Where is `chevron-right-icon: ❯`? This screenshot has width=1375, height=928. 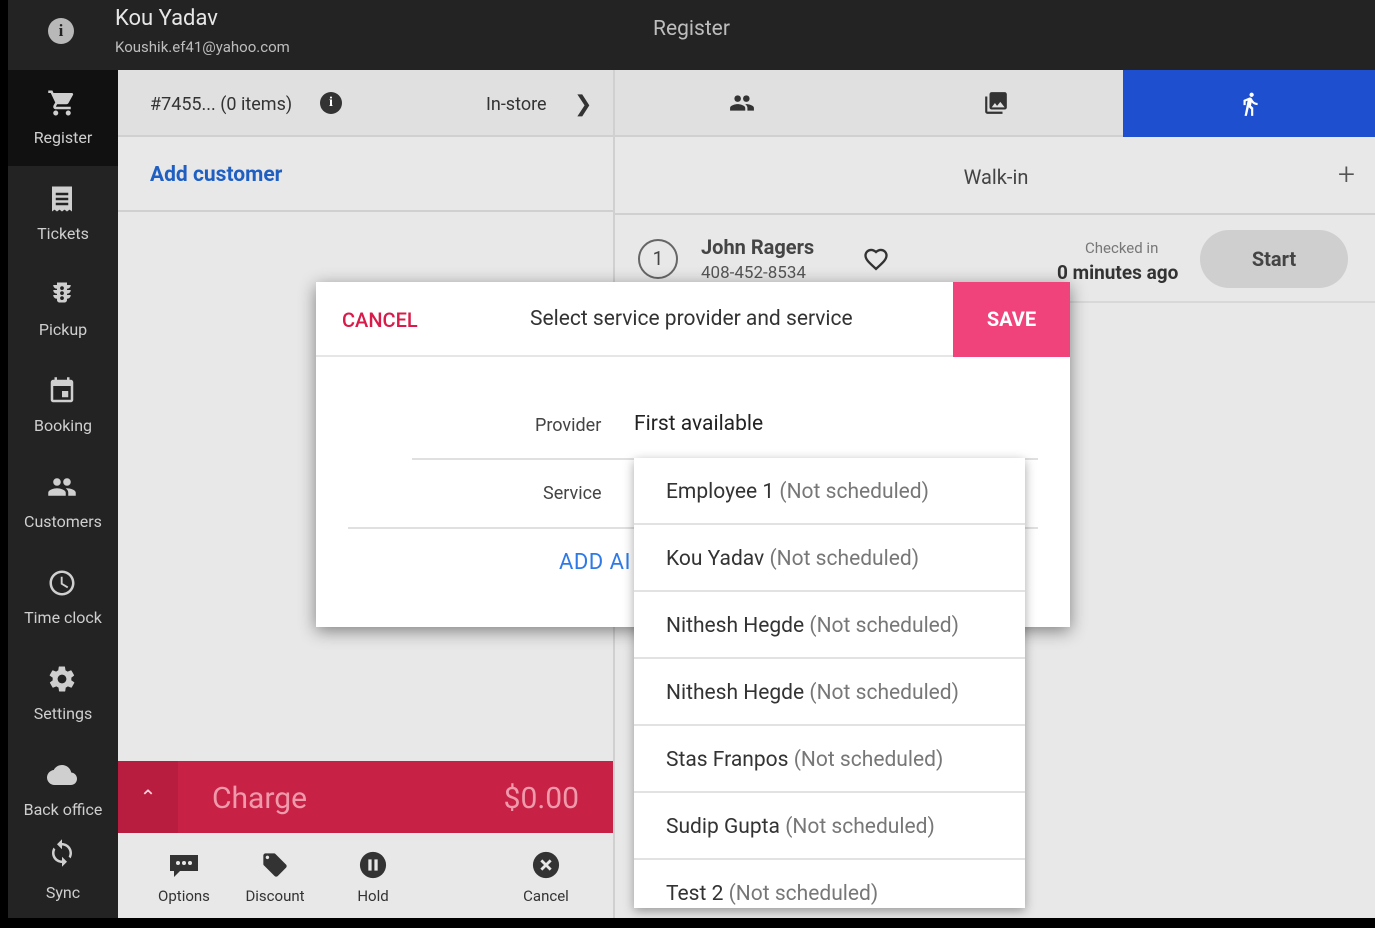
chevron-right-icon: ❯ is located at coordinates (583, 104).